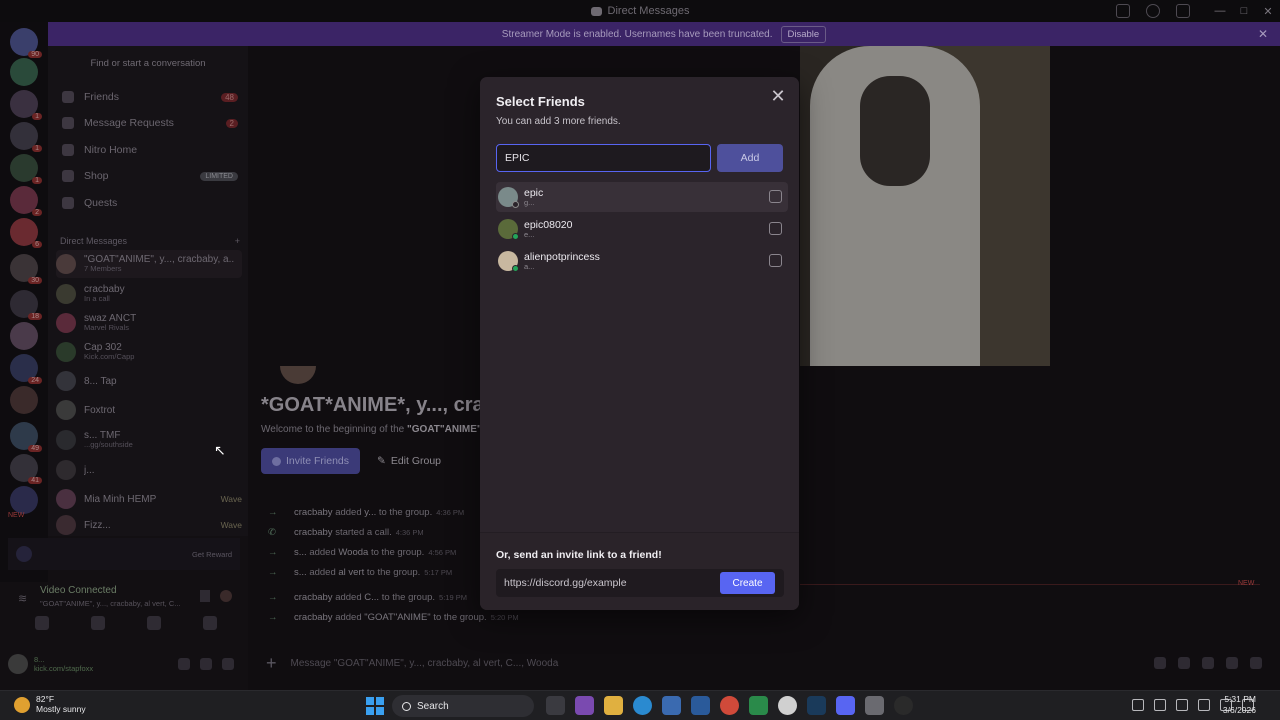 The image size is (1280, 720). Describe the element at coordinates (26, 305) in the screenshot. I see `server-icon: 18` at that location.